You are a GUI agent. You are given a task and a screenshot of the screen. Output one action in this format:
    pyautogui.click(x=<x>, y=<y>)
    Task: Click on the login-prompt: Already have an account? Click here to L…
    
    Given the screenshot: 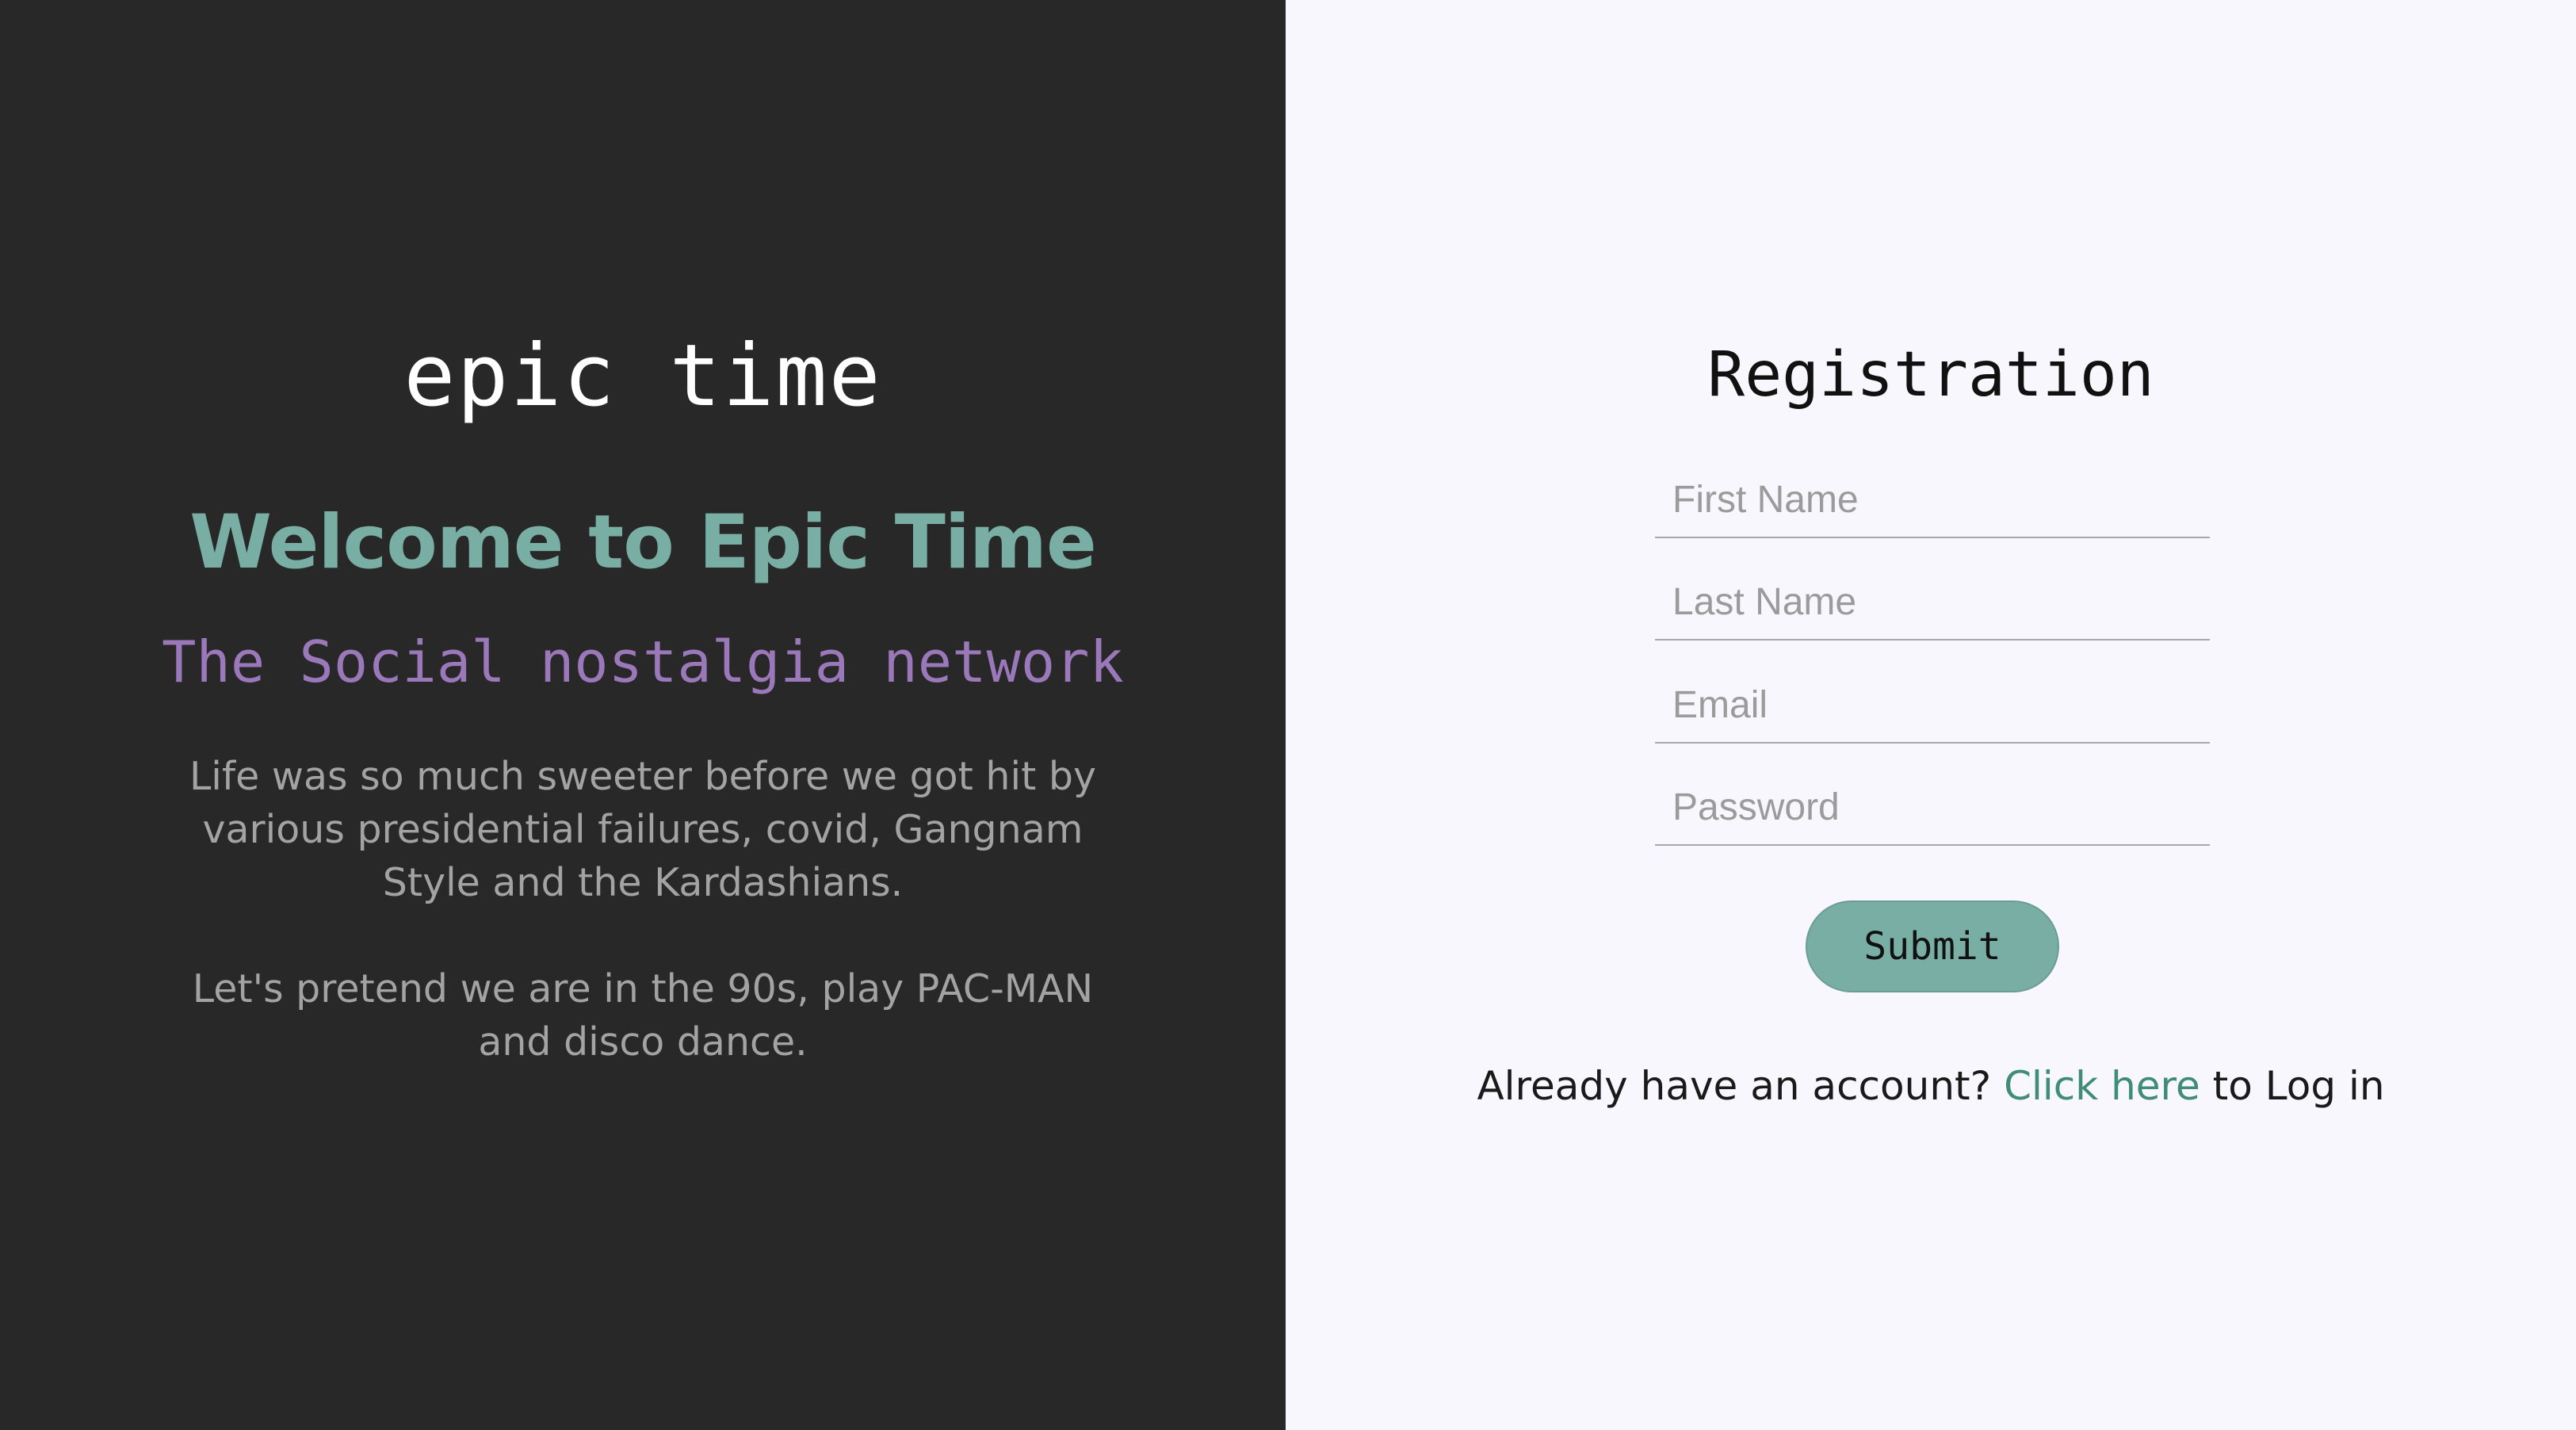 What is the action you would take?
    pyautogui.click(x=1931, y=1086)
    